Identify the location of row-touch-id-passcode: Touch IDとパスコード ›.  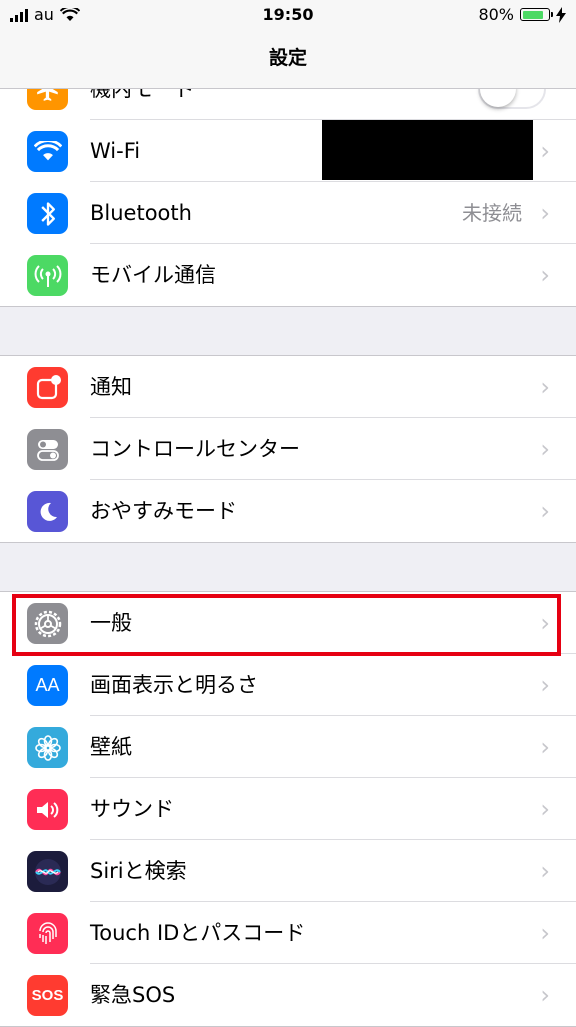
(288, 933).